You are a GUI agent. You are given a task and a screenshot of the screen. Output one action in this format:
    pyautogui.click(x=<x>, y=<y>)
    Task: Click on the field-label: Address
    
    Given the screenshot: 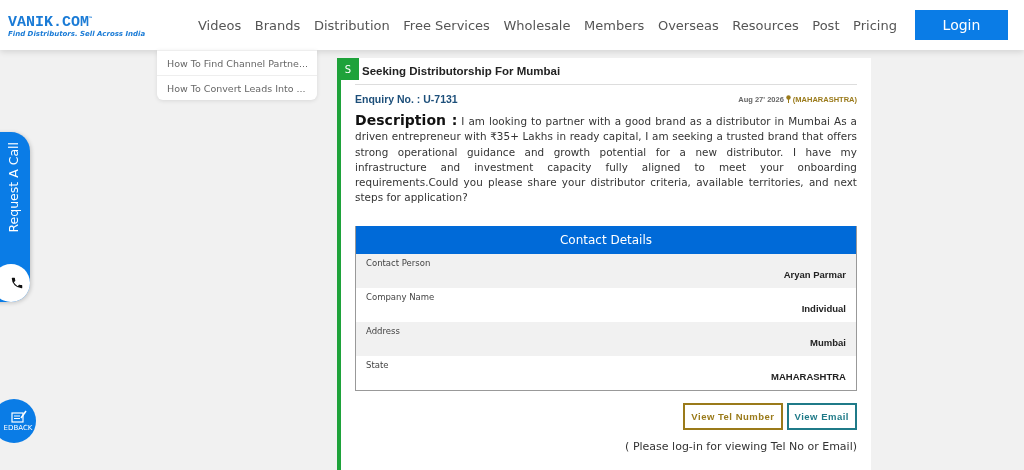 What is the action you would take?
    pyautogui.click(x=383, y=330)
    